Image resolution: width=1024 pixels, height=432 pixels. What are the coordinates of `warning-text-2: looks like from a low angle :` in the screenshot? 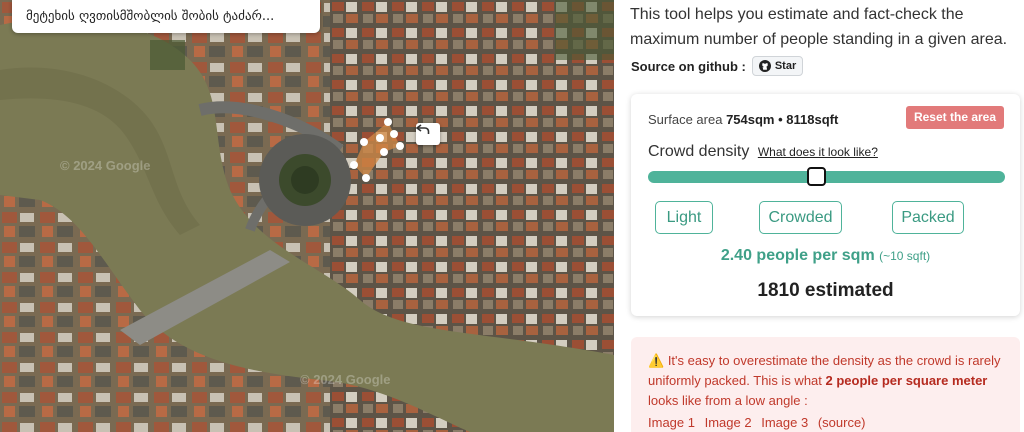 It's located at (728, 400).